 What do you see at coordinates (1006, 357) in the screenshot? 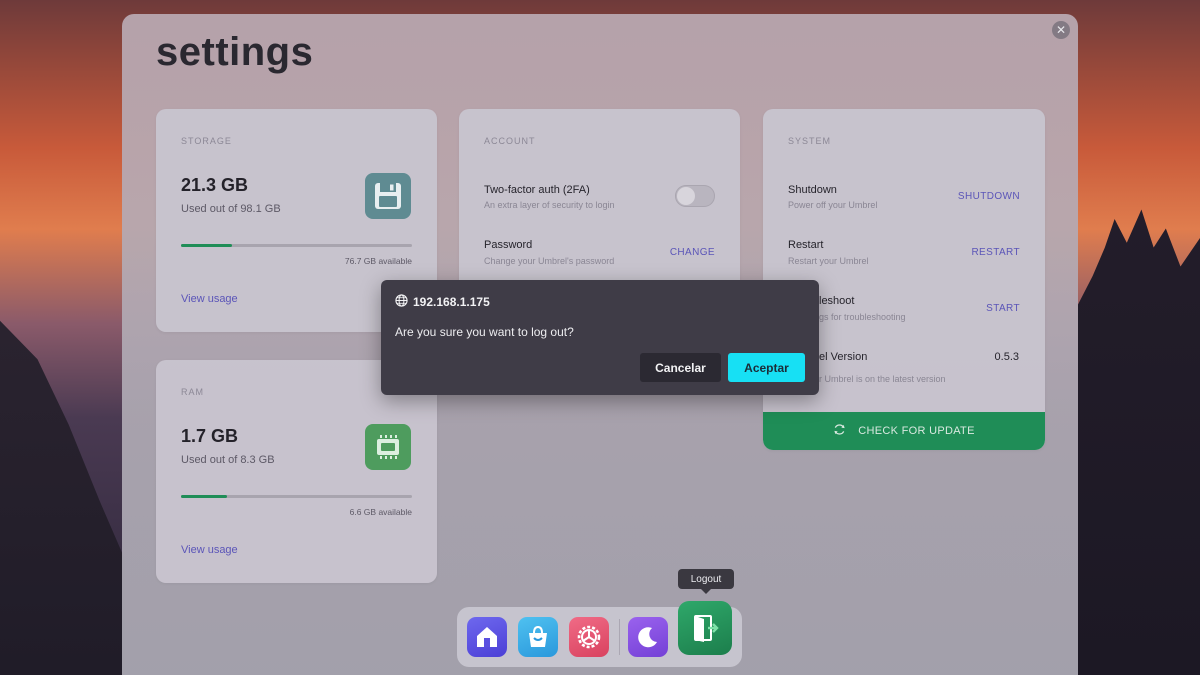
I see `version-value: 0.5.3` at bounding box center [1006, 357].